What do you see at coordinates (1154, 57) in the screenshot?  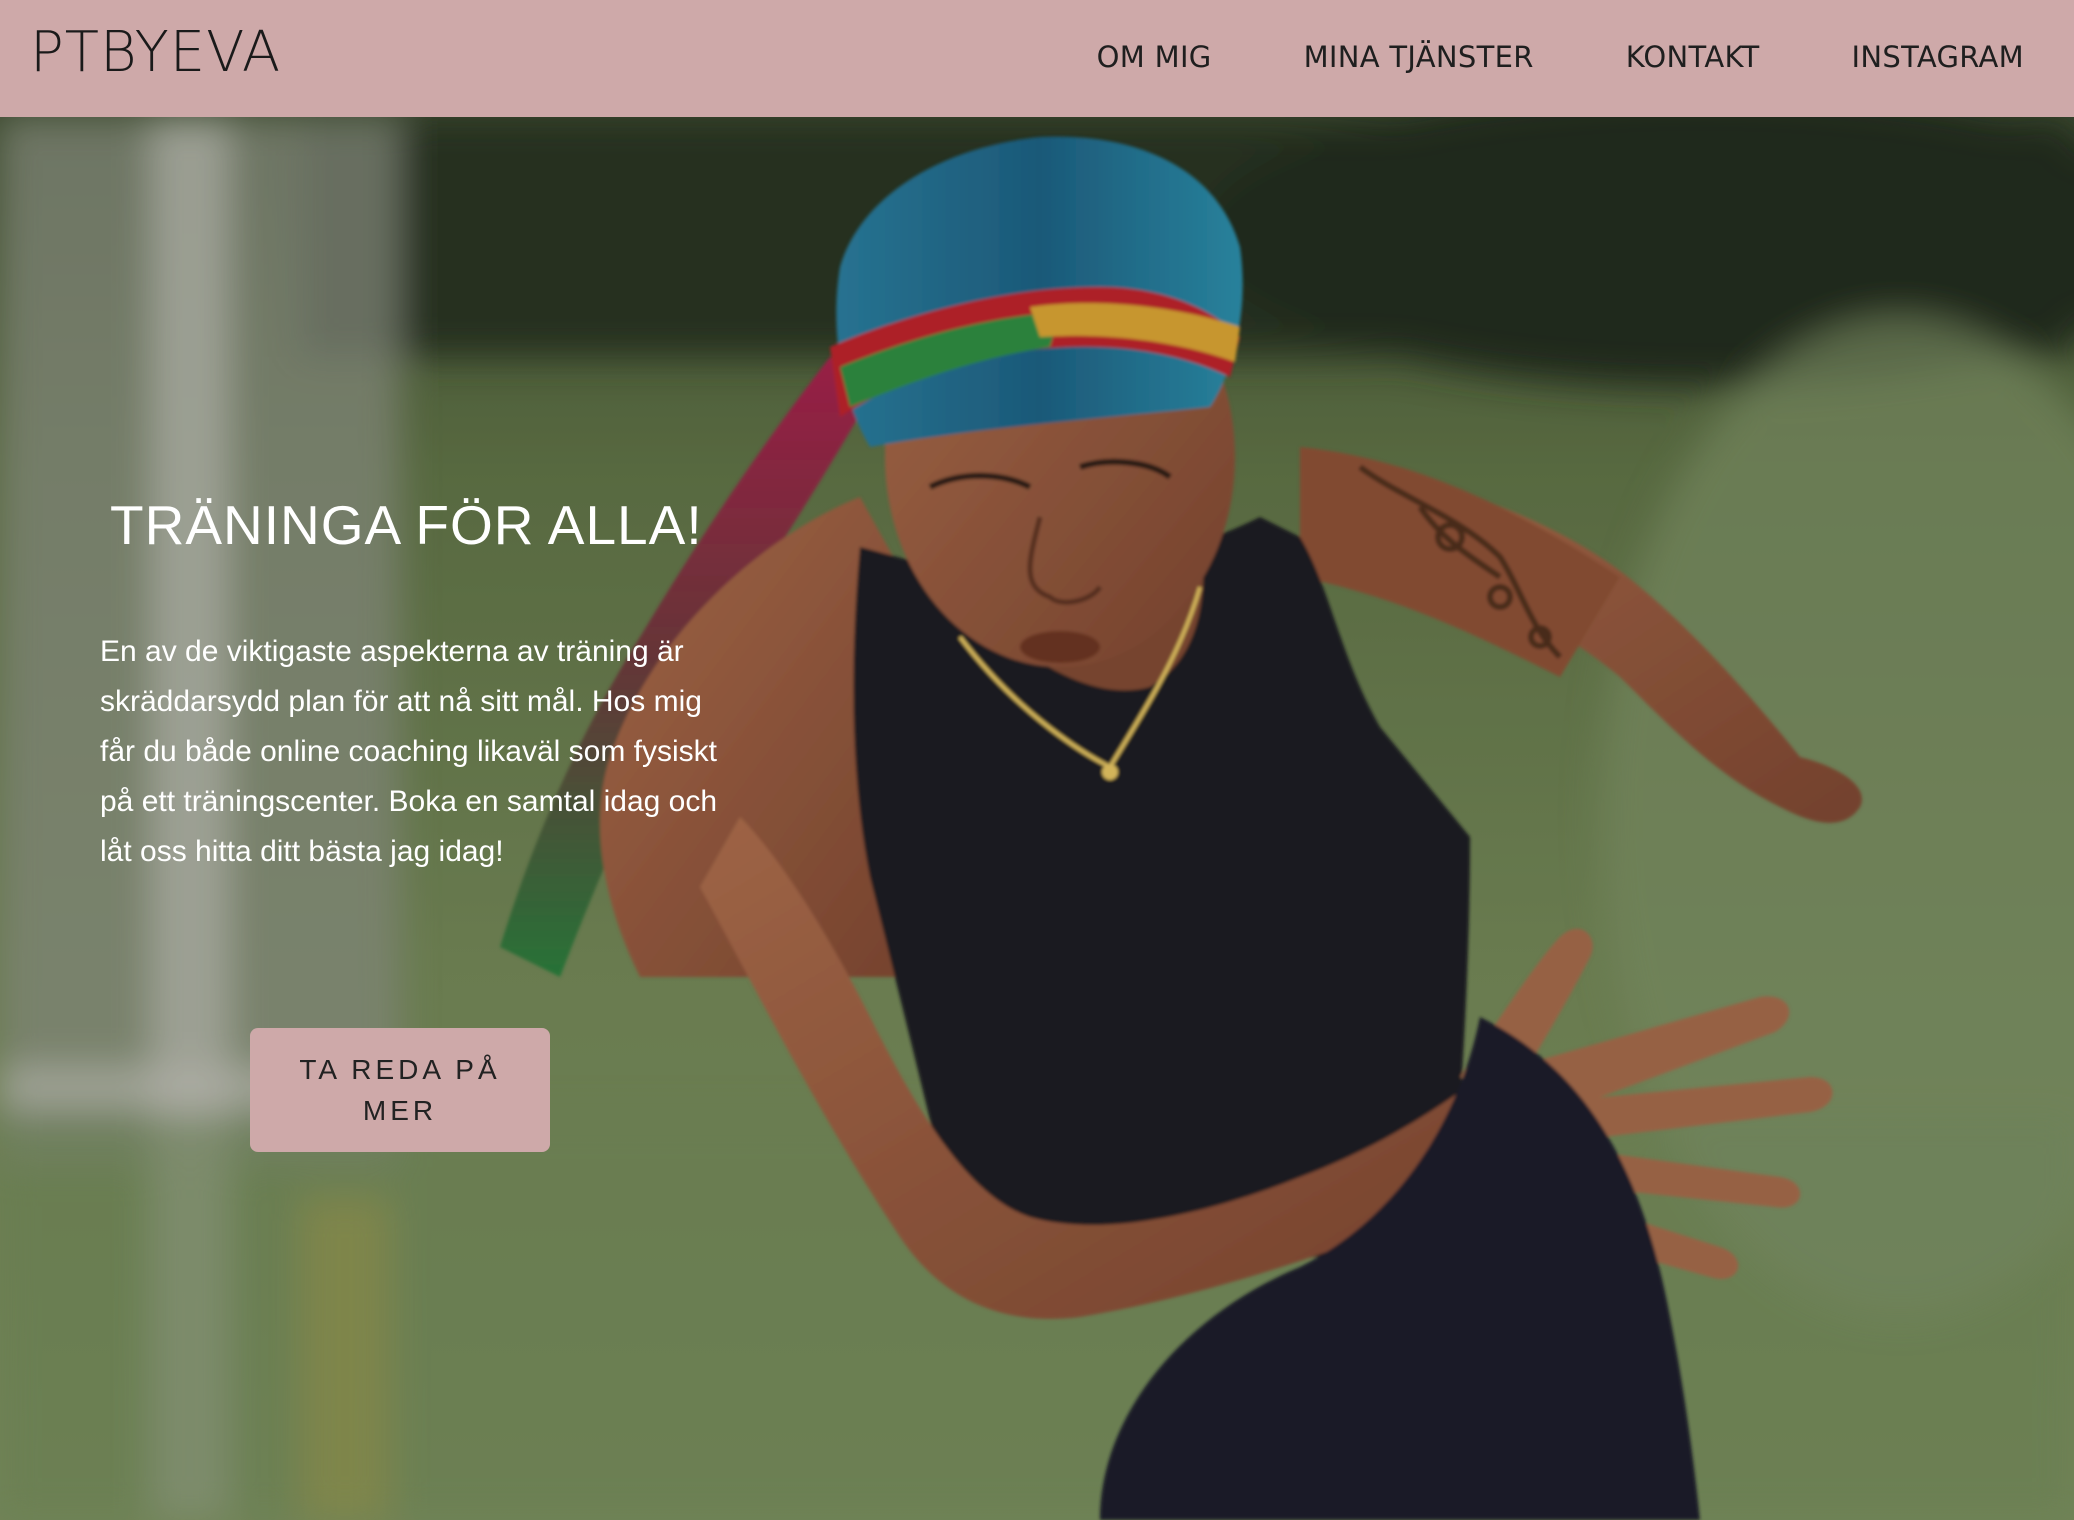 I see `nav-item-om-mig: OM MIG` at bounding box center [1154, 57].